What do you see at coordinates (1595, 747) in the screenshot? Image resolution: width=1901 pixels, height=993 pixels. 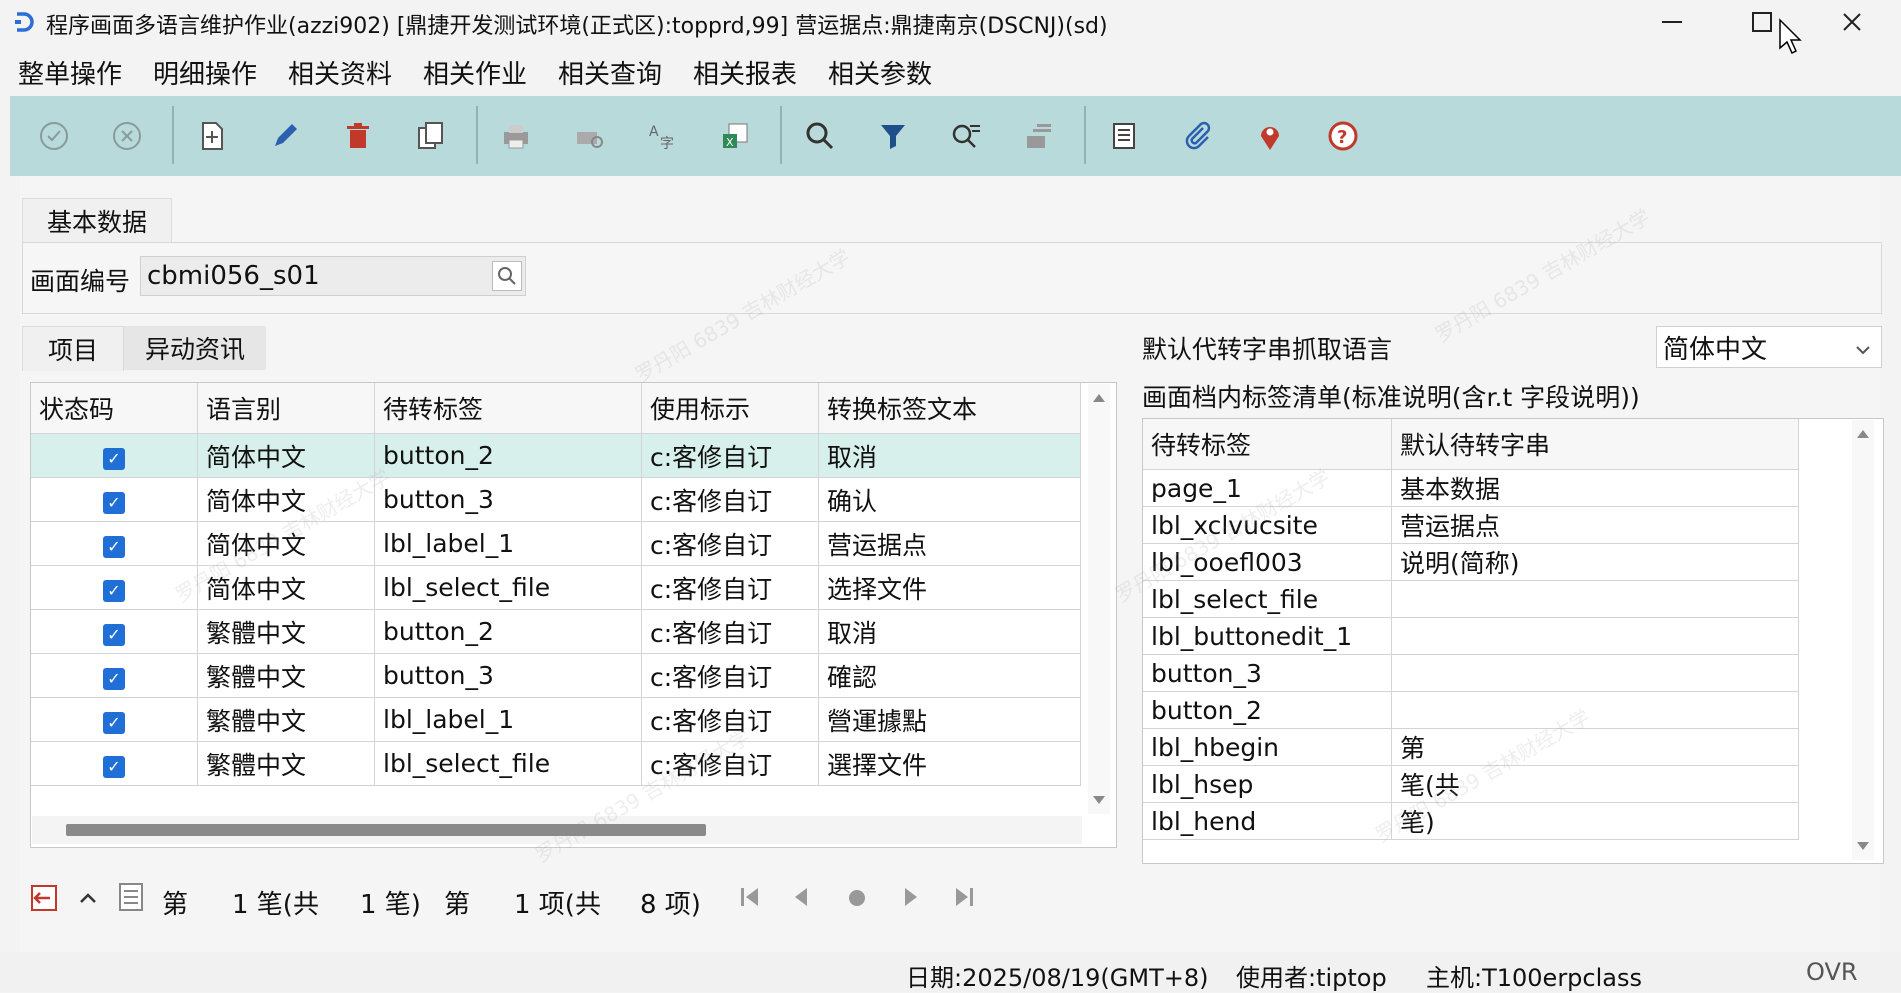 I see `list-text: 第` at bounding box center [1595, 747].